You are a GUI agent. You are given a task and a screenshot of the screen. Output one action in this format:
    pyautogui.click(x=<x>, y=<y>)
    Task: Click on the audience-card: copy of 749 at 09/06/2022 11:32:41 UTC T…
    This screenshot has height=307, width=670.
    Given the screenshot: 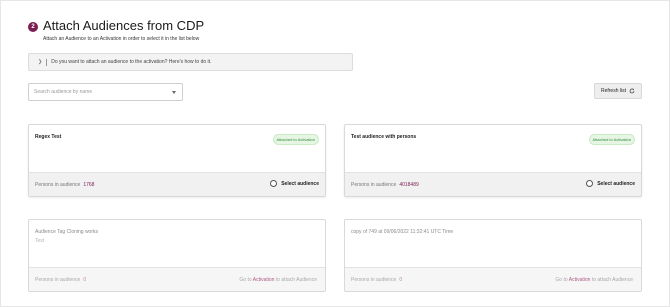 What is the action you would take?
    pyautogui.click(x=493, y=255)
    